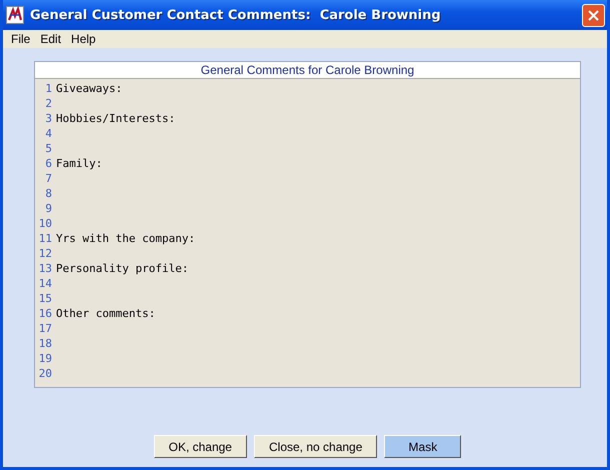 The width and height of the screenshot is (610, 470). What do you see at coordinates (48, 148) in the screenshot?
I see `line-number: 5` at bounding box center [48, 148].